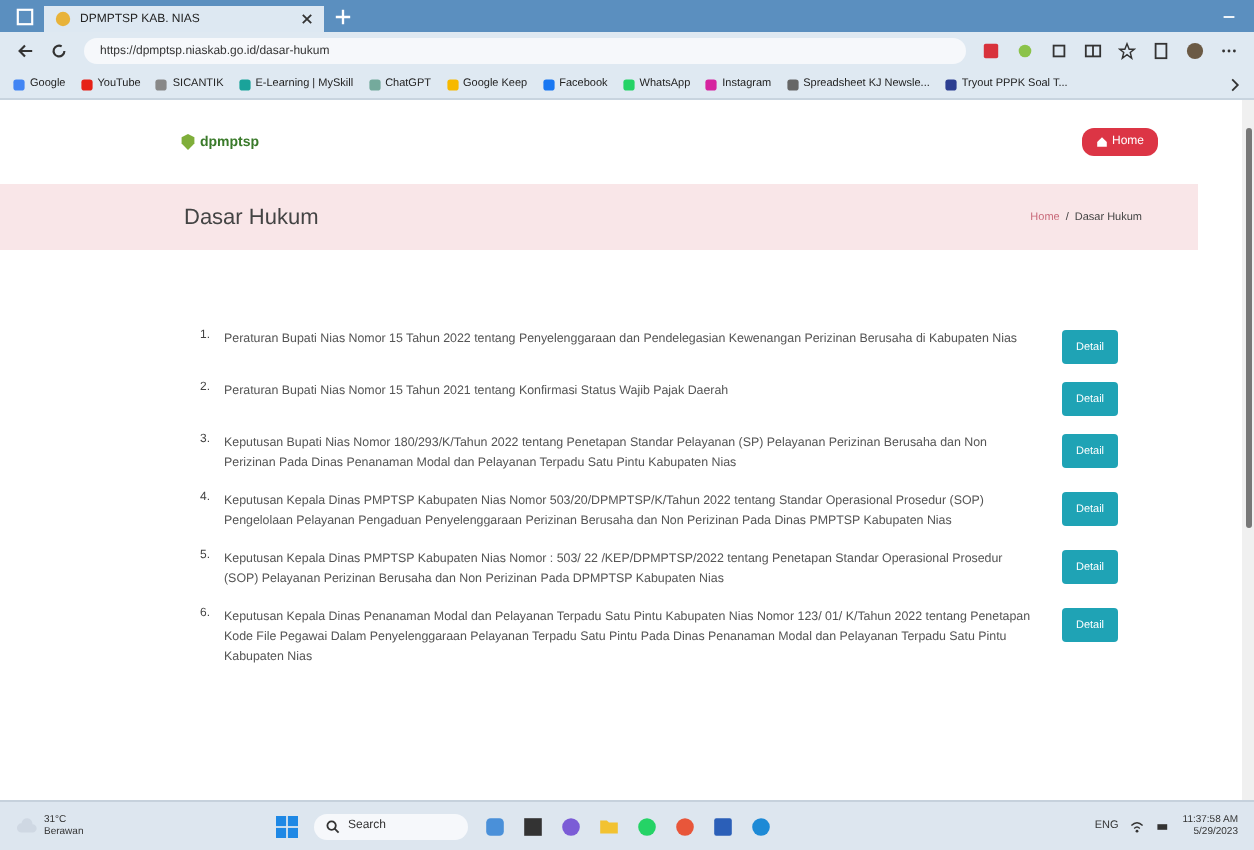  I want to click on split-screen-icon, so click(1093, 51).